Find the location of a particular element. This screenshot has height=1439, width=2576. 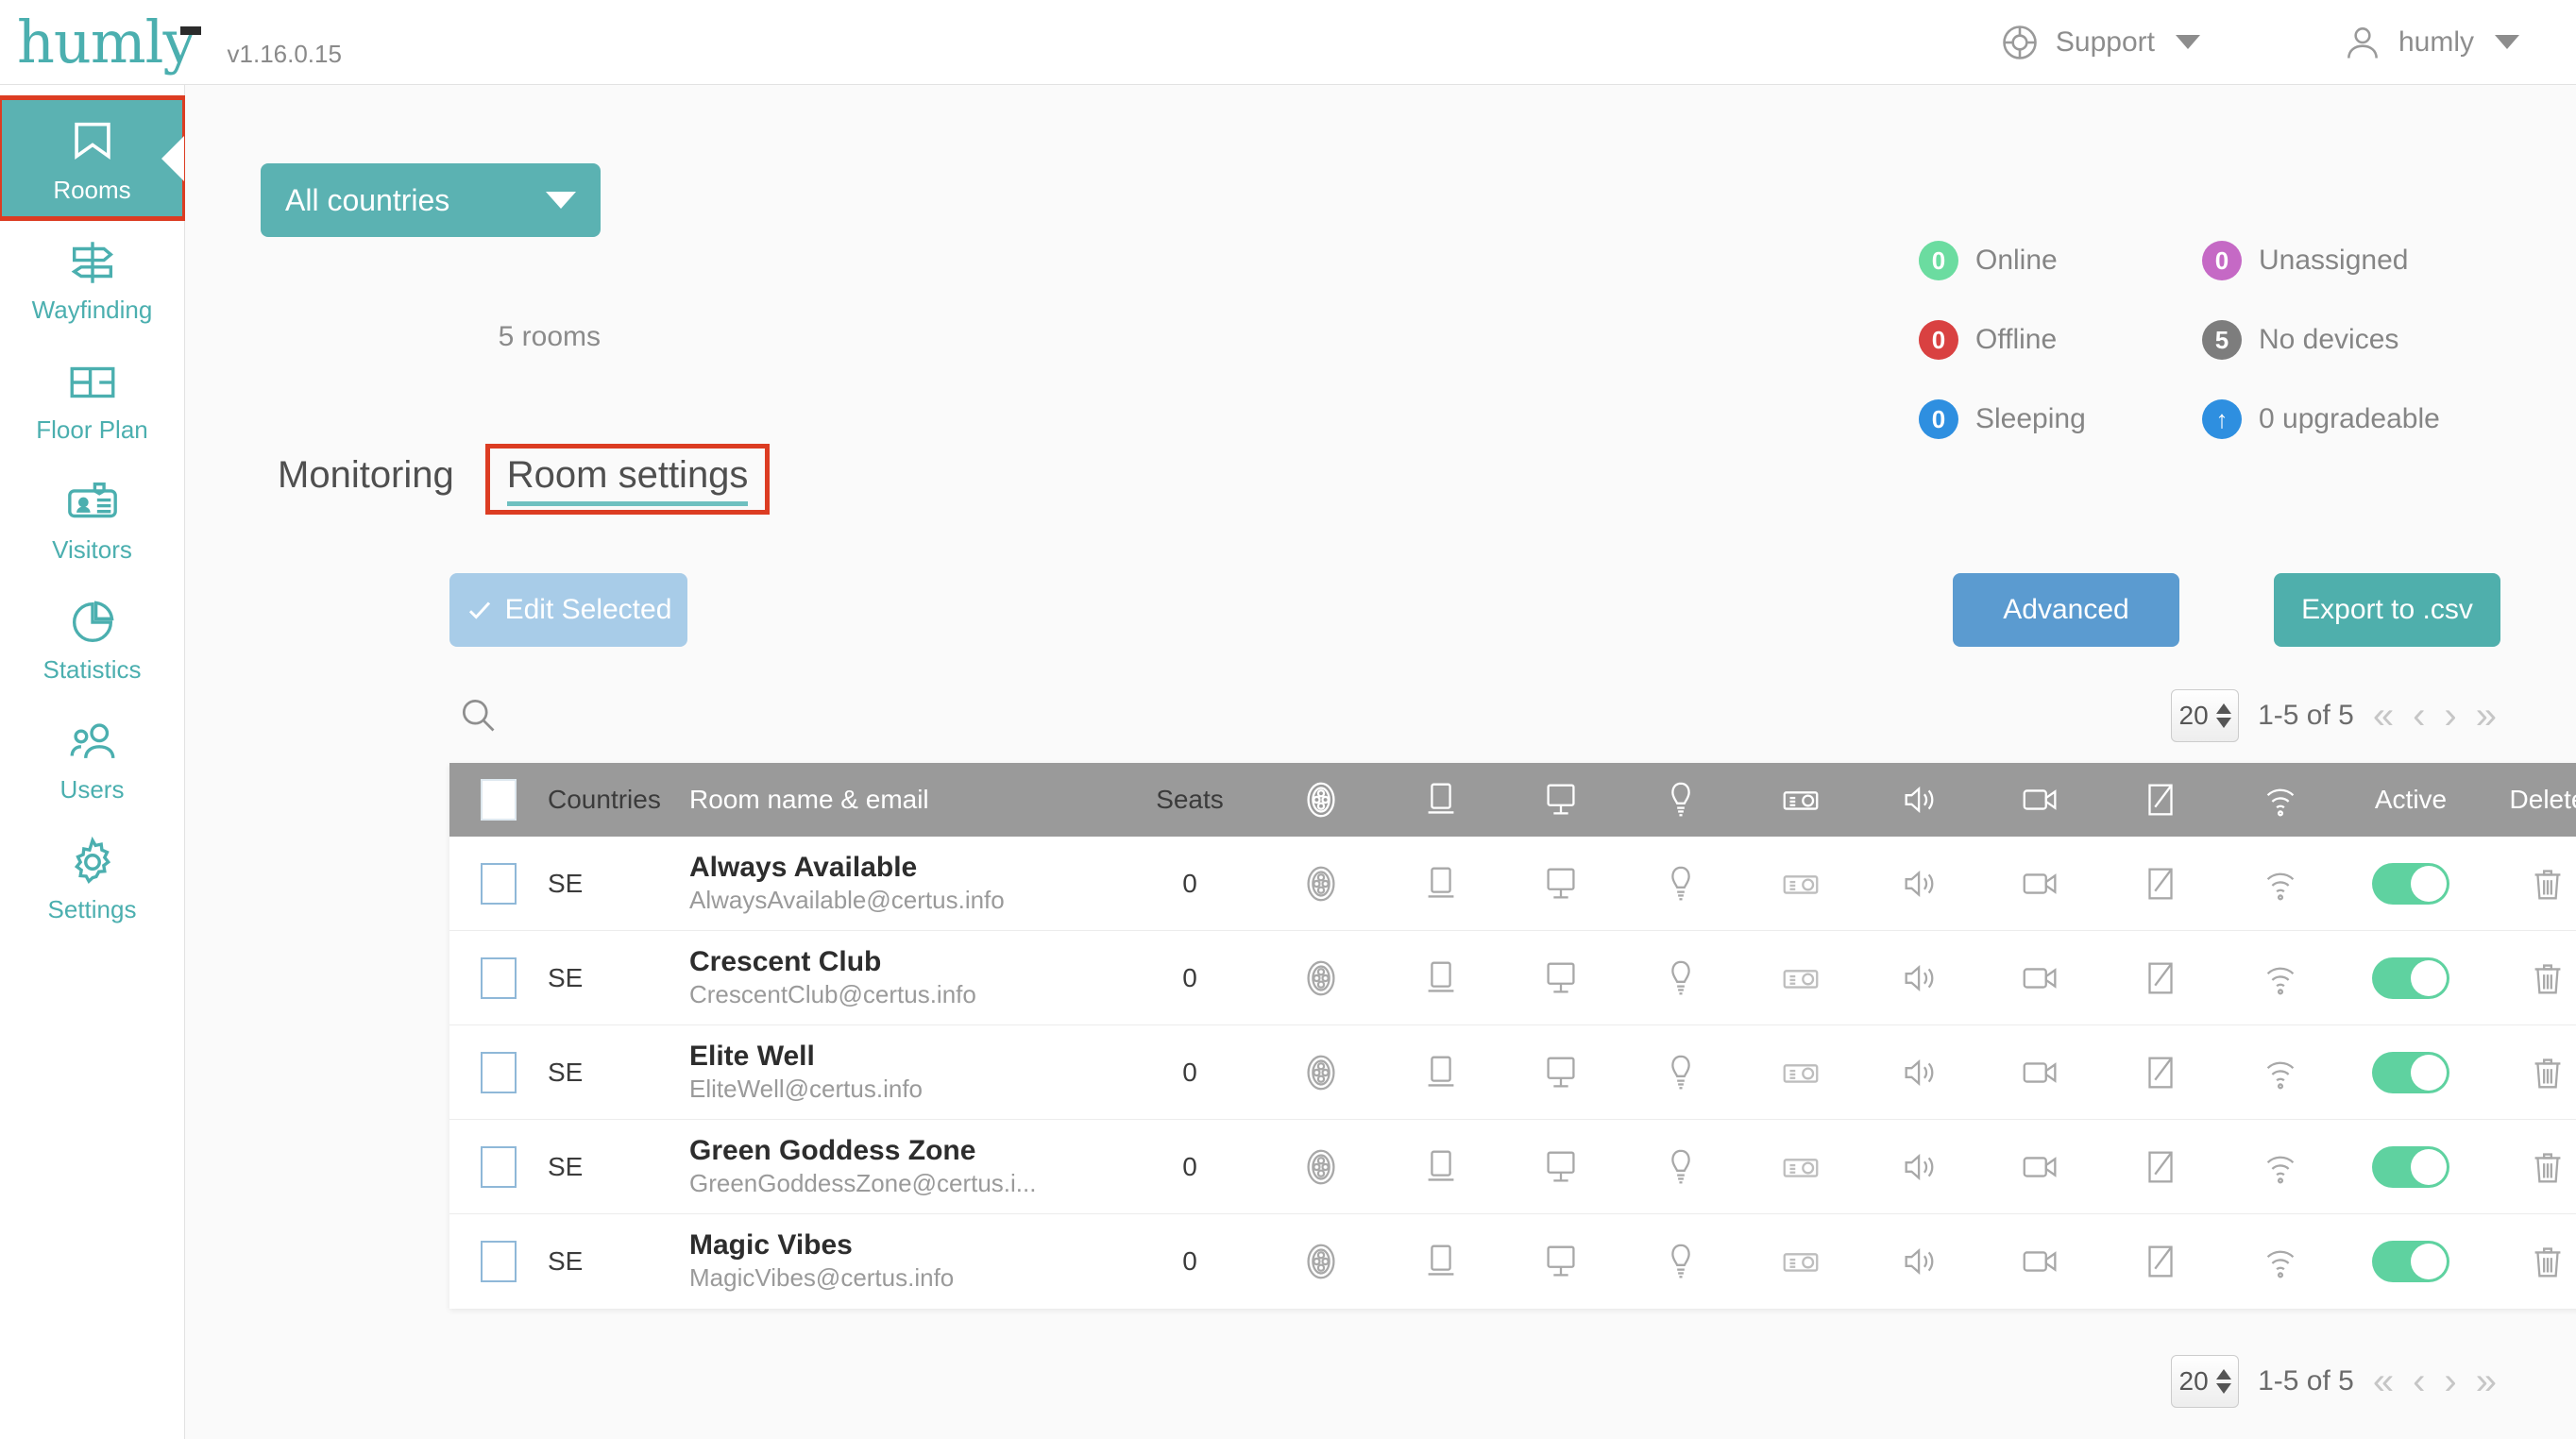

country-filter-dropdown: All countries is located at coordinates (431, 200).